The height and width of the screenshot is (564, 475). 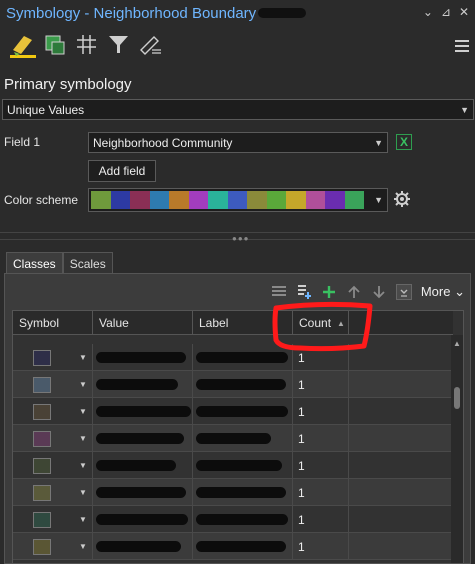 I want to click on layers-icon, so click(x=55, y=45).